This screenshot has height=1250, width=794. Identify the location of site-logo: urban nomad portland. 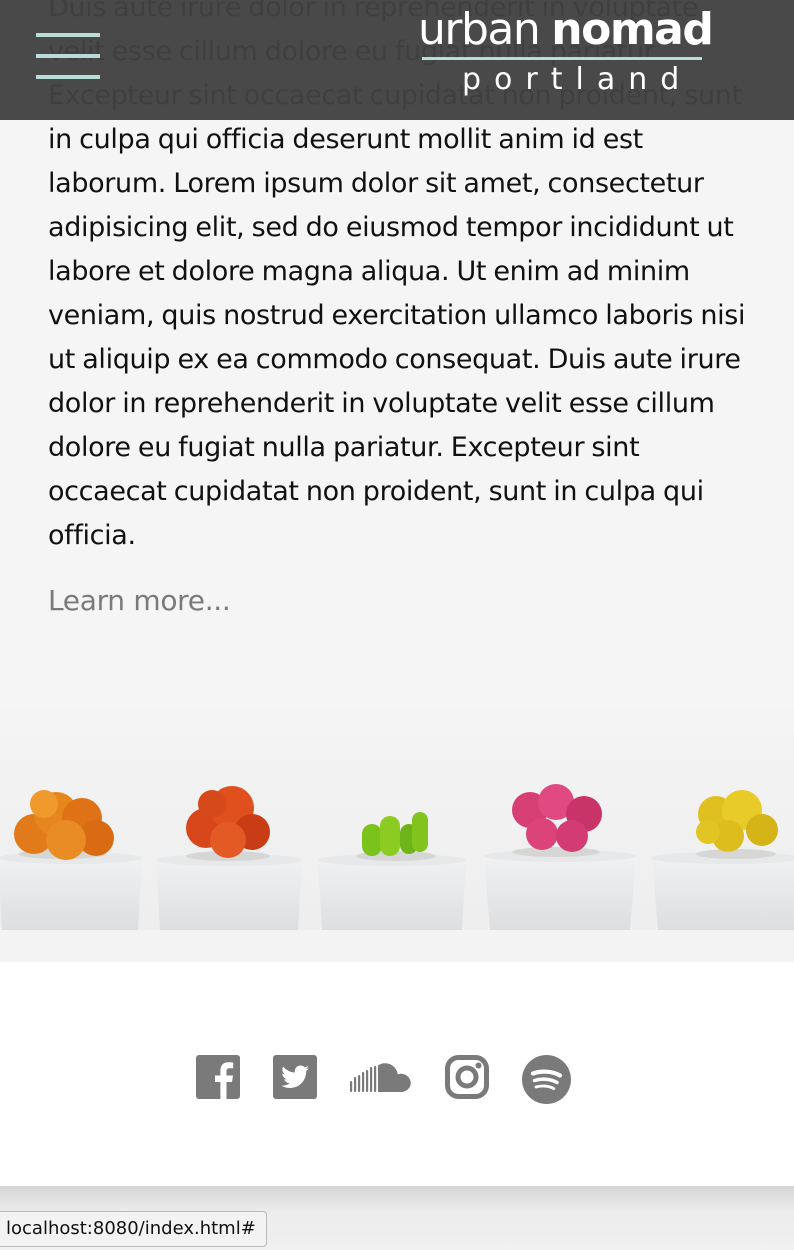
(573, 59).